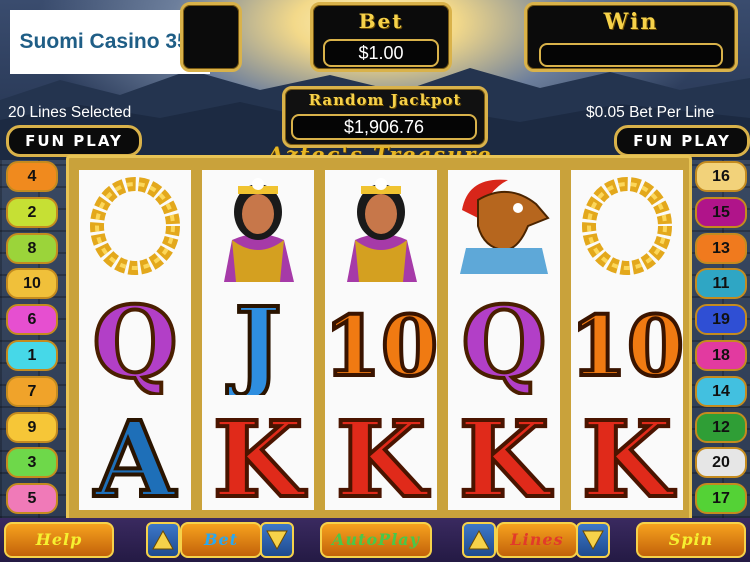 This screenshot has width=750, height=562. What do you see at coordinates (721, 427) in the screenshot?
I see `right-payline-button: 12` at bounding box center [721, 427].